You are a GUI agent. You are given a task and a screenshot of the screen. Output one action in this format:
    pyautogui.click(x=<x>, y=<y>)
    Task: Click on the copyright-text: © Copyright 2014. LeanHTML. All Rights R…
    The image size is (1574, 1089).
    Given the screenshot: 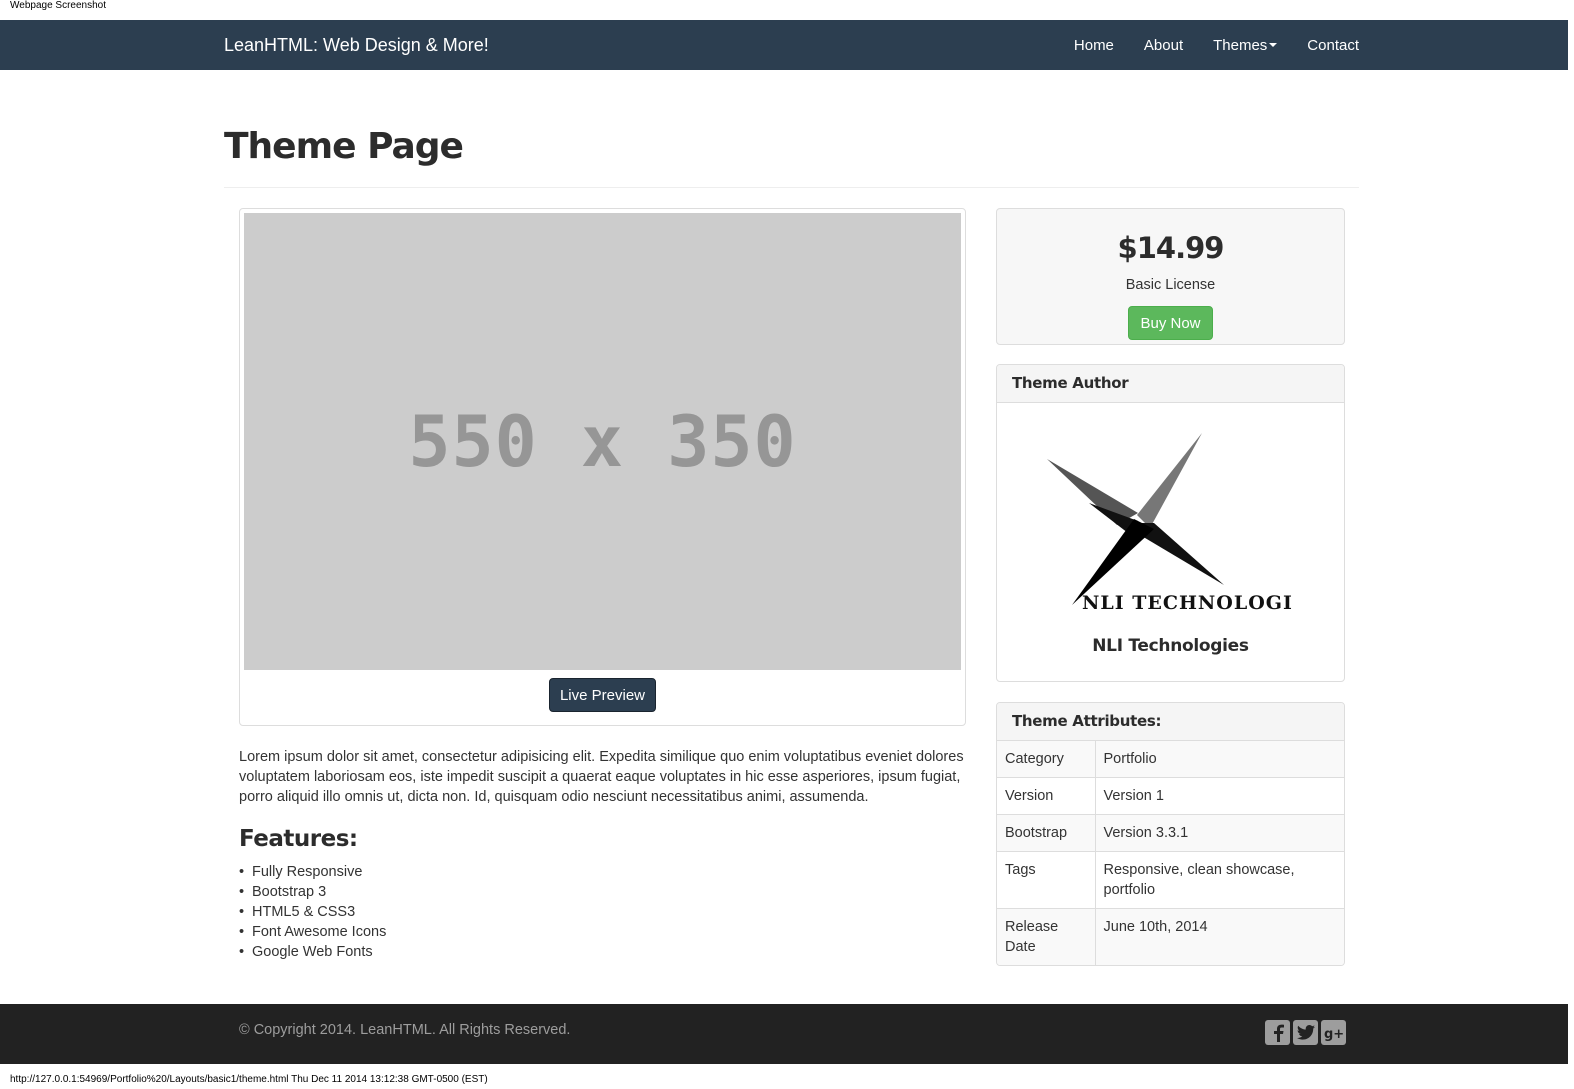 What is the action you would take?
    pyautogui.click(x=405, y=1030)
    